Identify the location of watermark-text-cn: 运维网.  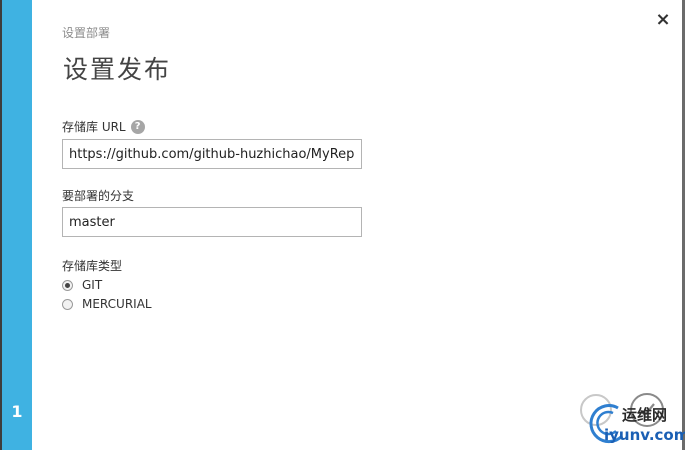
(645, 415).